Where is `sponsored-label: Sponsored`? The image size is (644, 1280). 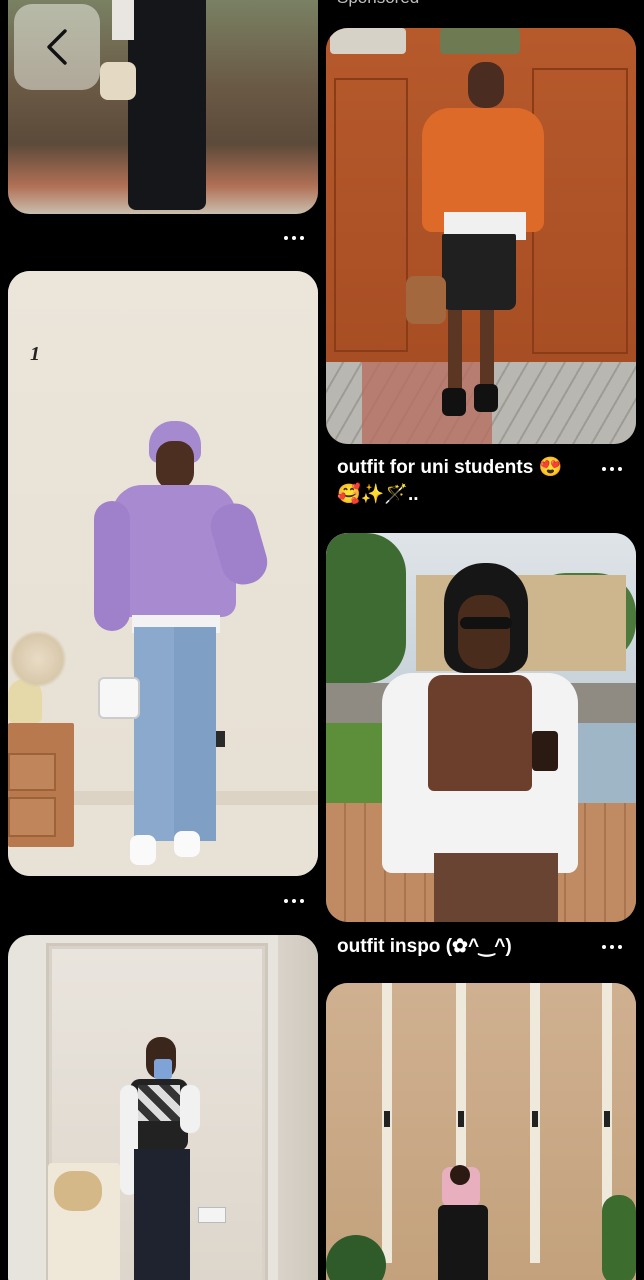 sponsored-label: Sponsored is located at coordinates (378, 4).